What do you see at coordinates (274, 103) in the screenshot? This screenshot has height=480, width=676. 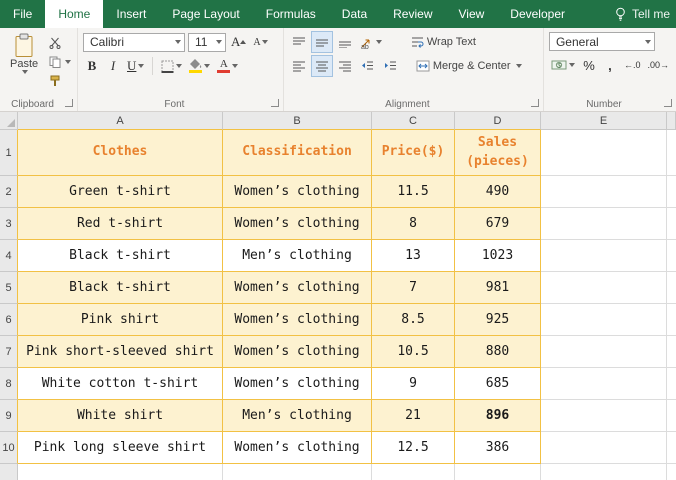 I see `font-dialog-launcher` at bounding box center [274, 103].